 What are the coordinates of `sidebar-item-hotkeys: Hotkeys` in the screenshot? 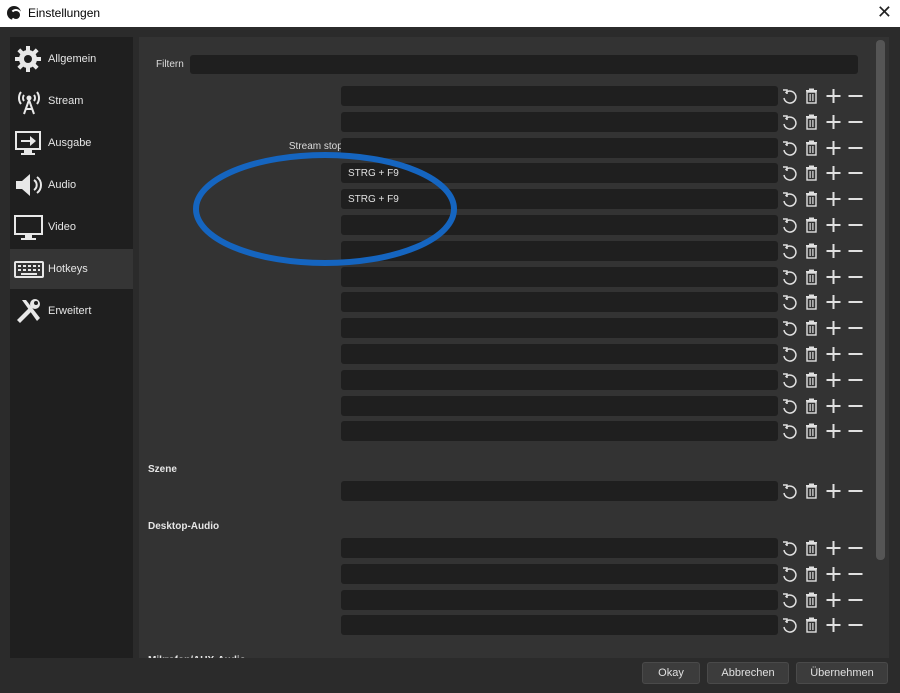 It's located at (71, 269).